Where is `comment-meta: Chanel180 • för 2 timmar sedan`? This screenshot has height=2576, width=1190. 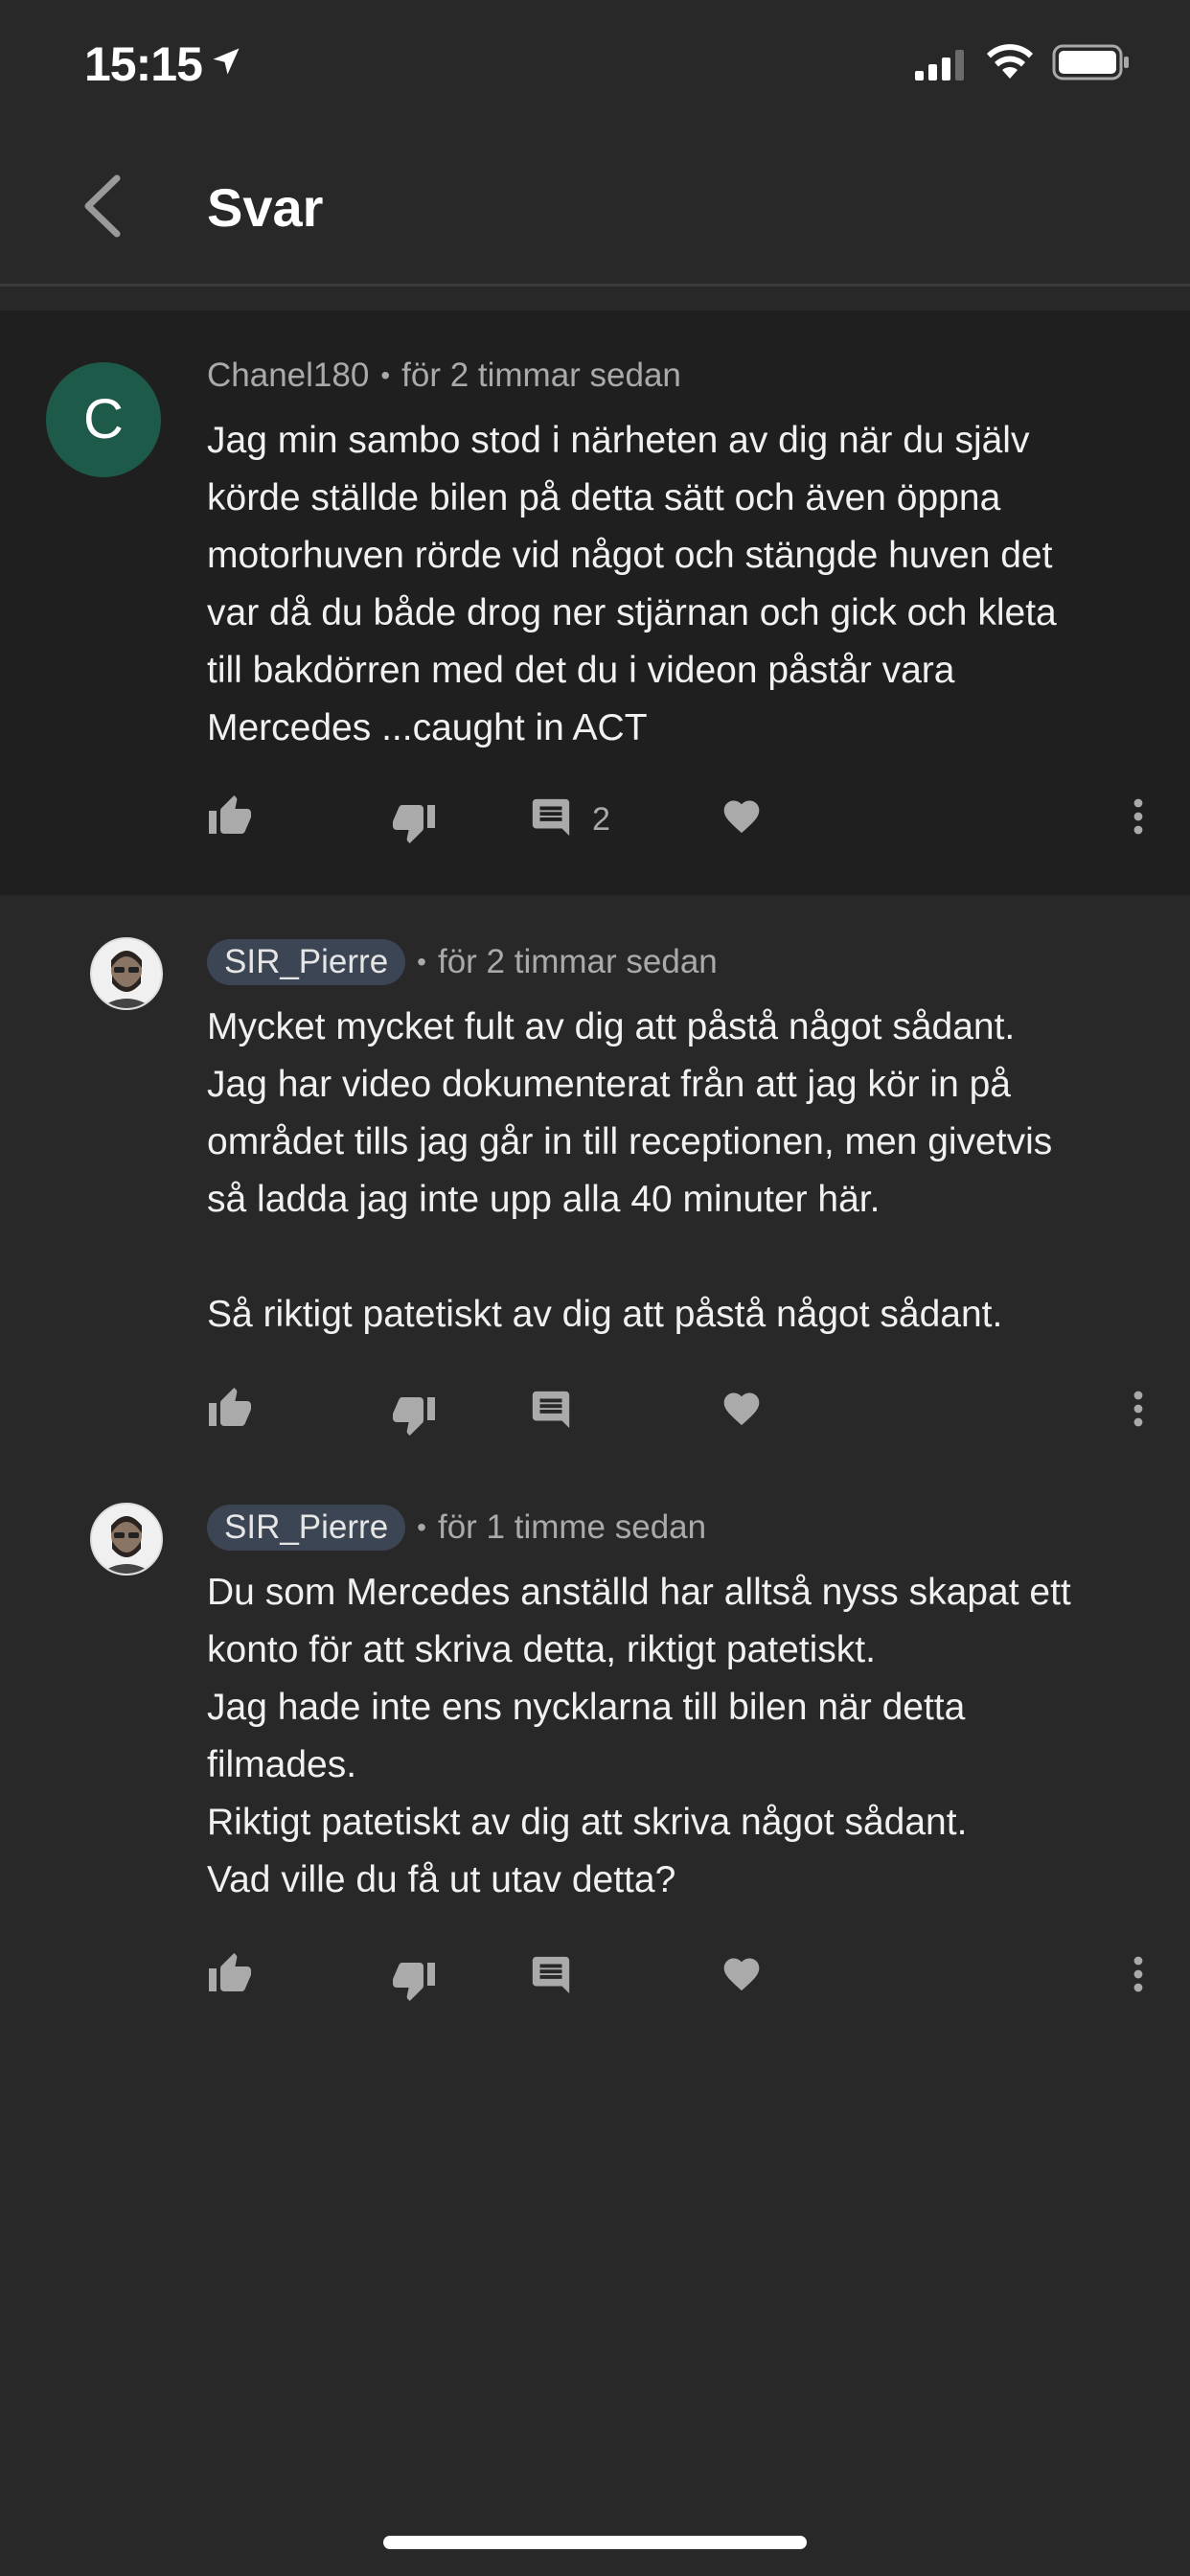 comment-meta: Chanel180 • för 2 timmar sedan is located at coordinates (444, 375).